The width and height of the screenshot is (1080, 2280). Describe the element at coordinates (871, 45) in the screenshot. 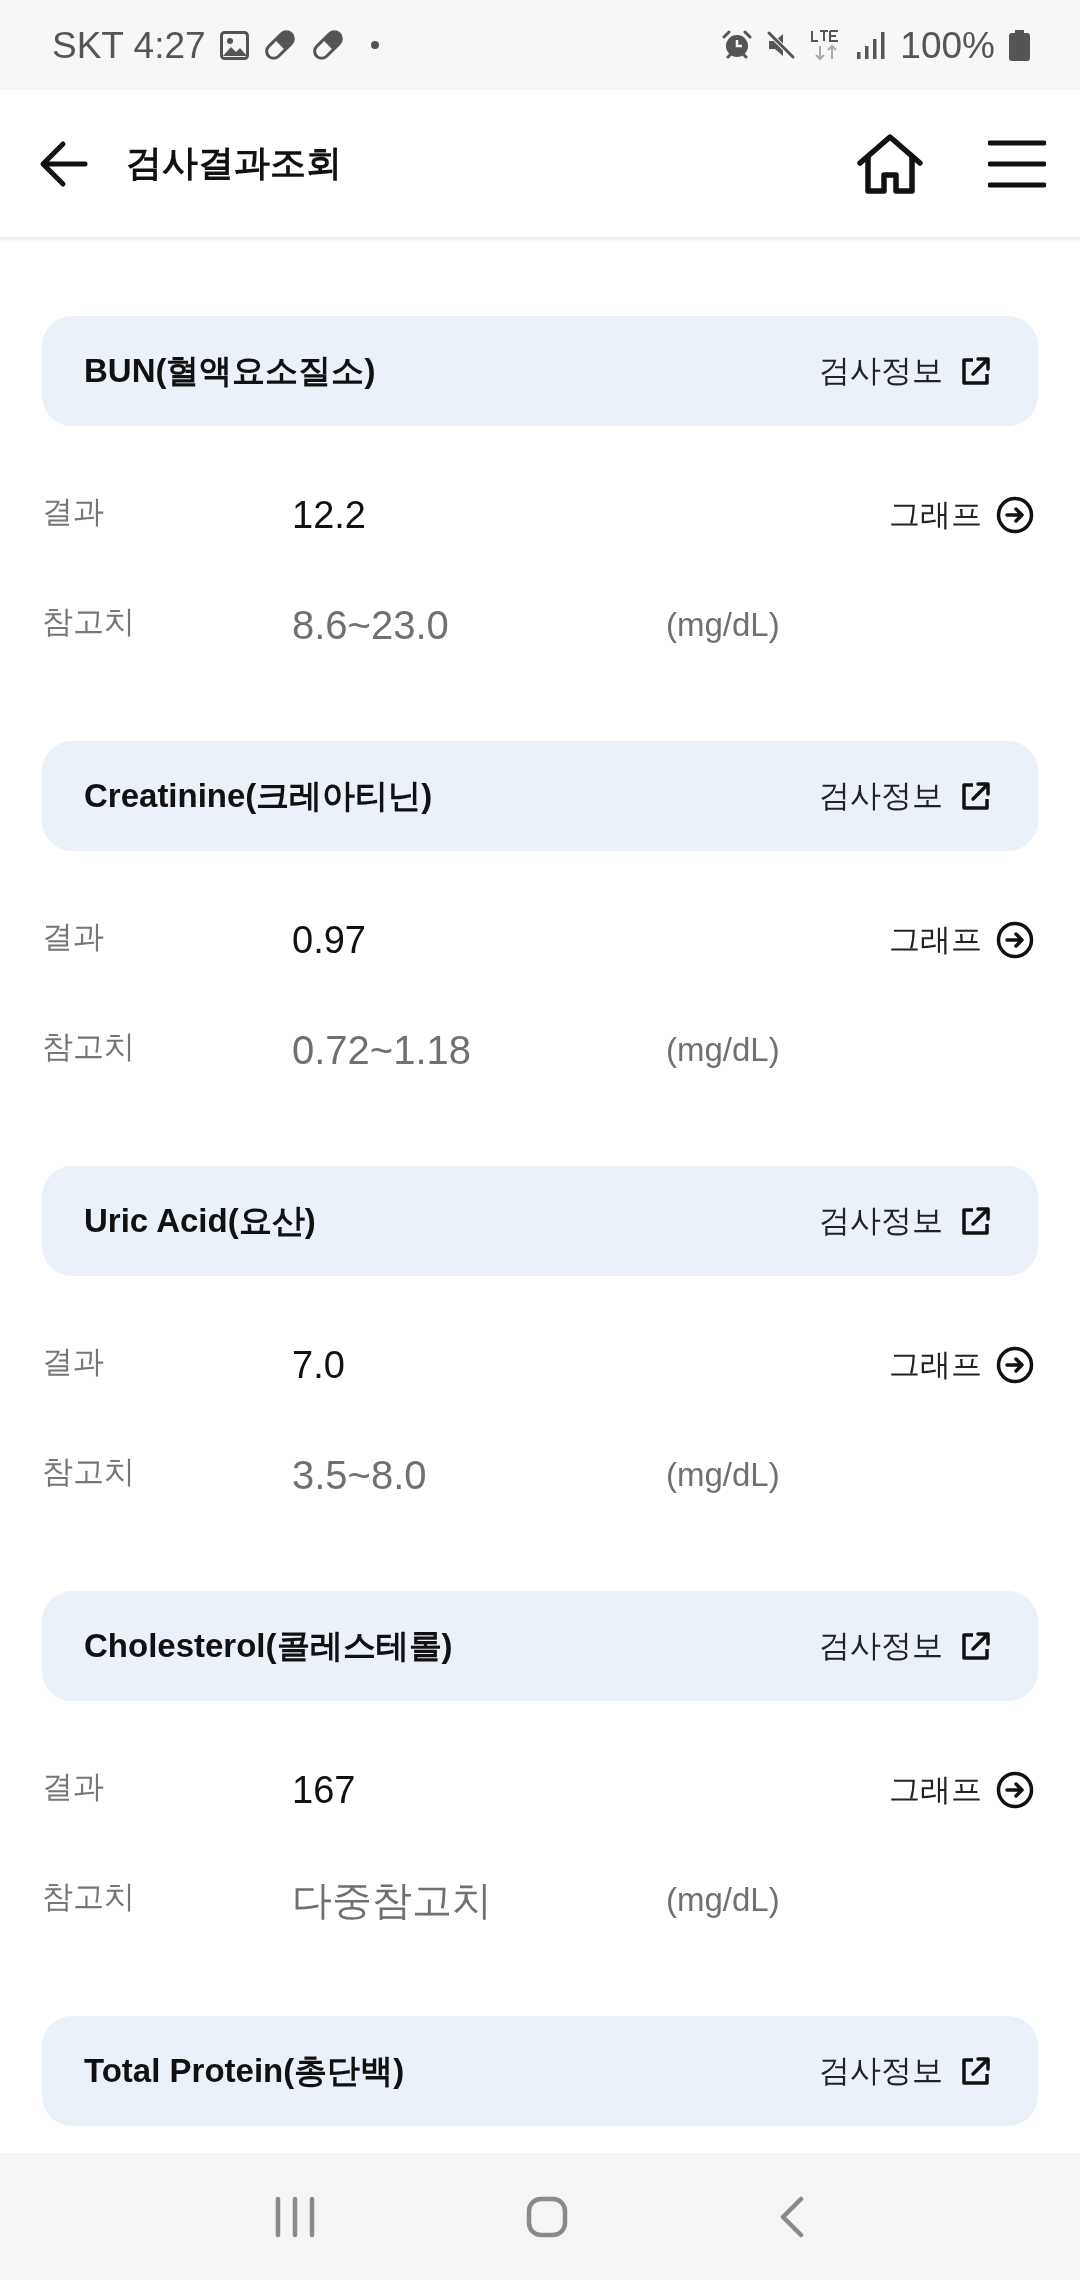

I see `signal-icon` at that location.